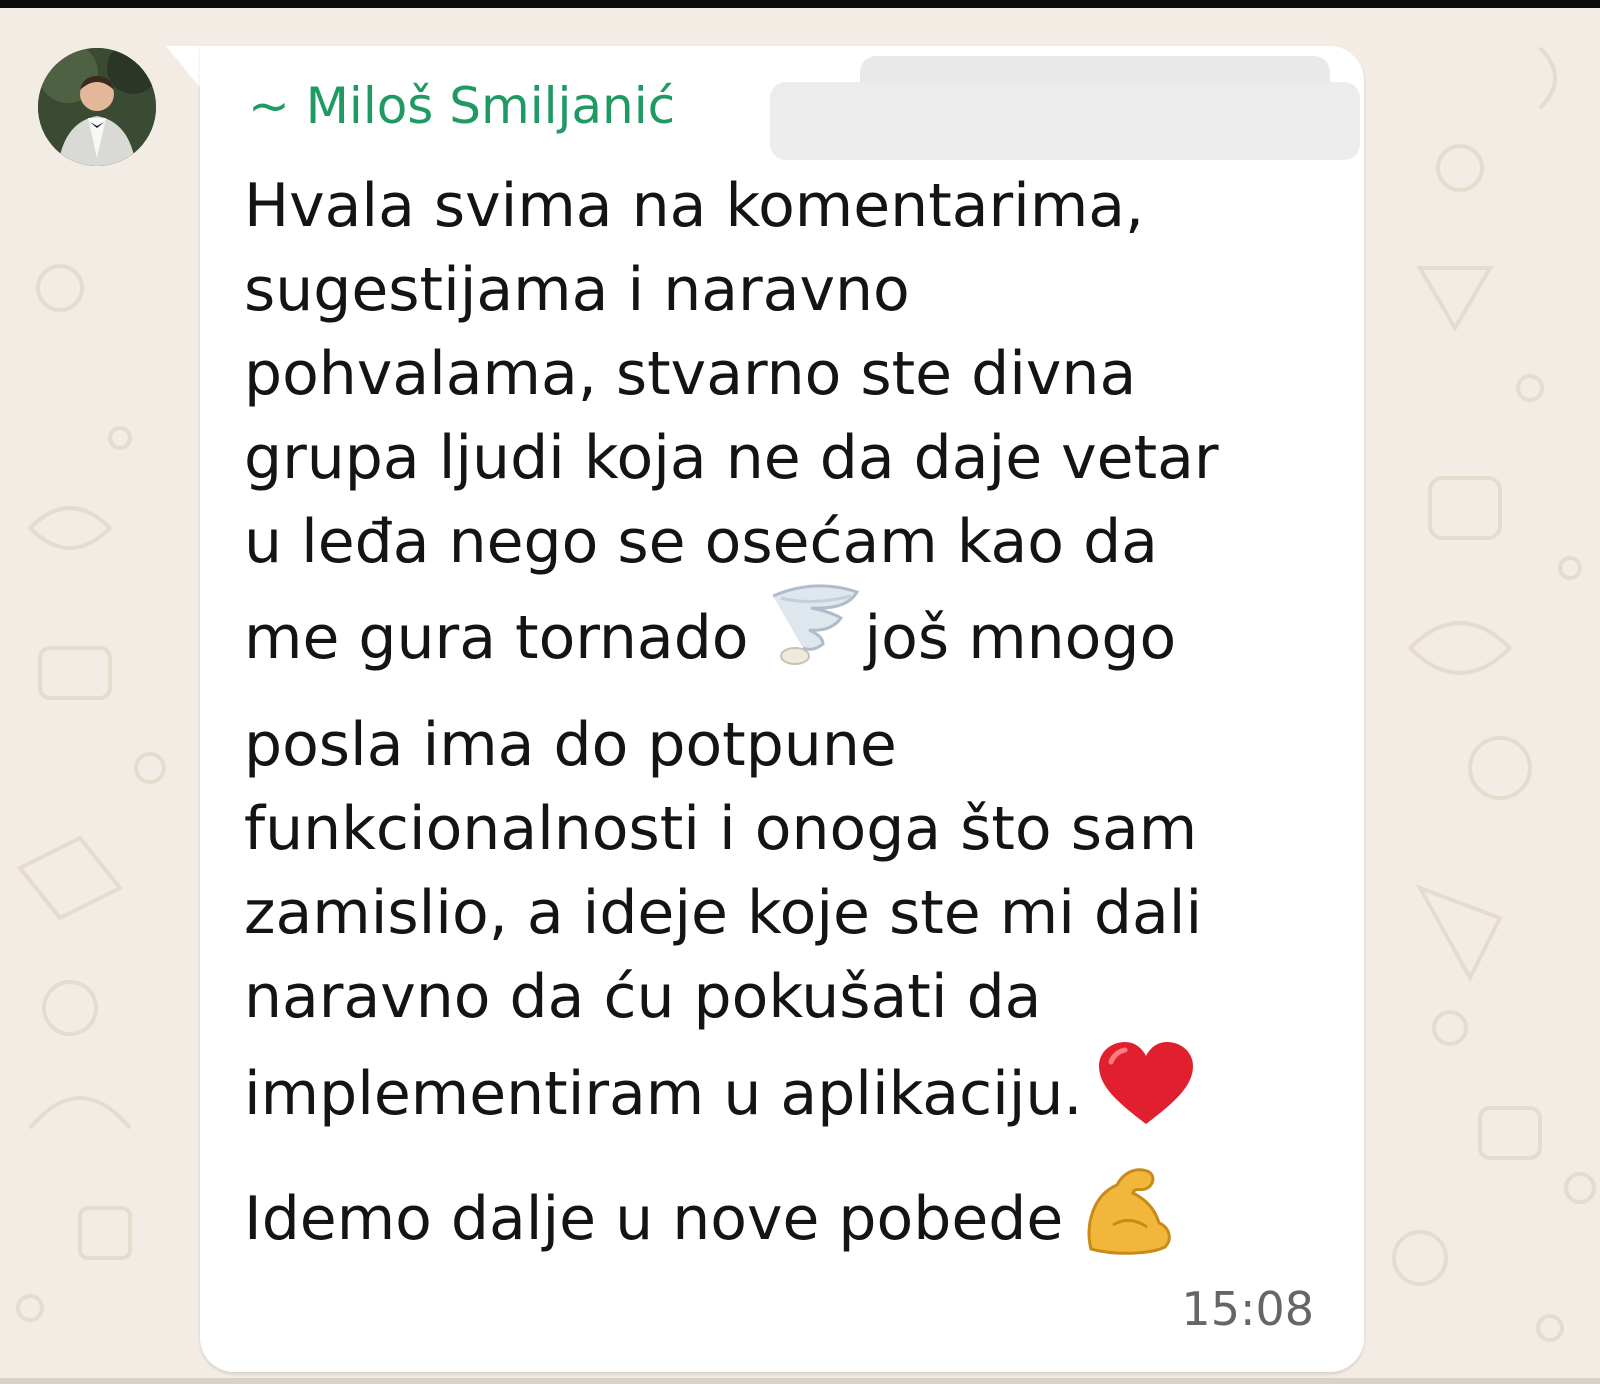 The height and width of the screenshot is (1384, 1600). I want to click on message-line-part: Idemo dalje u nove pobede, so click(654, 1219).